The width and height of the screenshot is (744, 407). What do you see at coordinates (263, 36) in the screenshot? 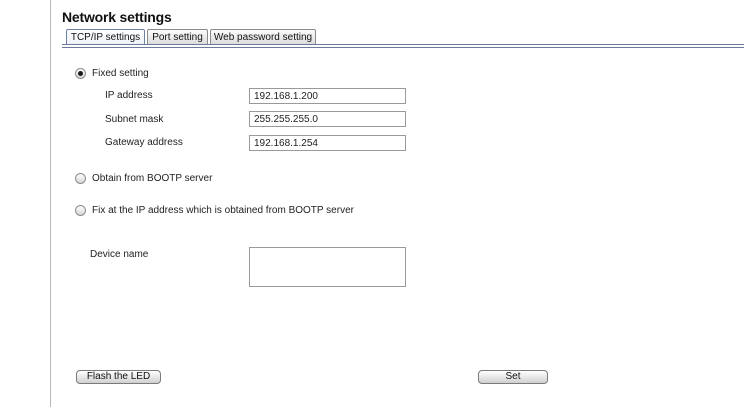
I see `tab-web-password-setting: Web password setting` at bounding box center [263, 36].